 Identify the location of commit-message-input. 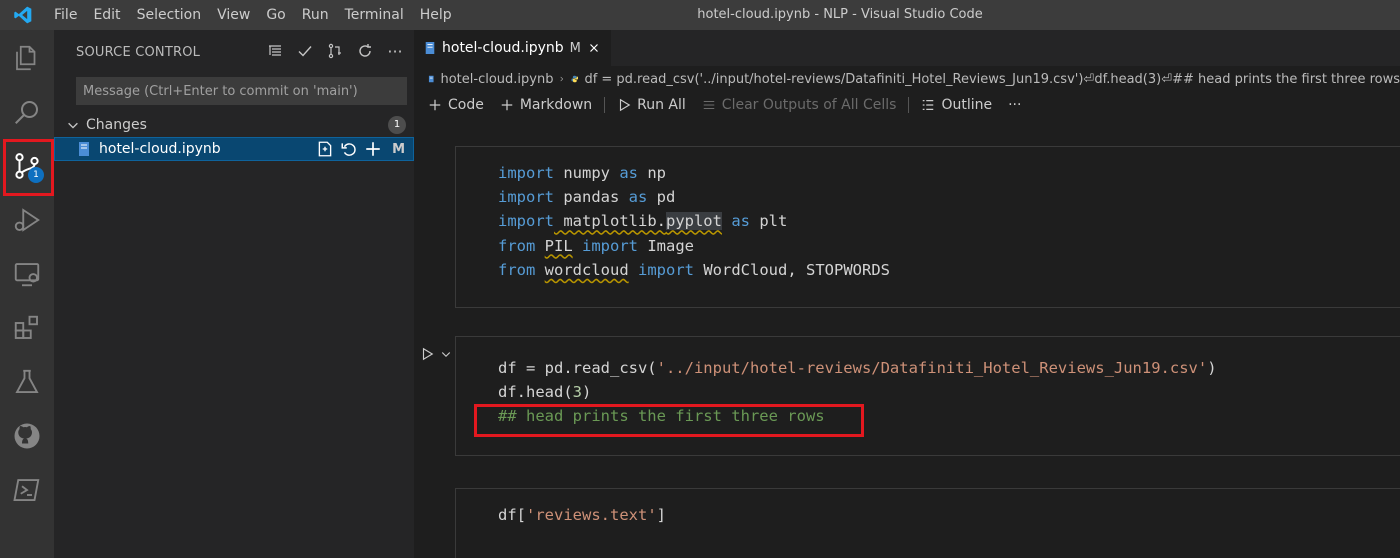
(241, 91).